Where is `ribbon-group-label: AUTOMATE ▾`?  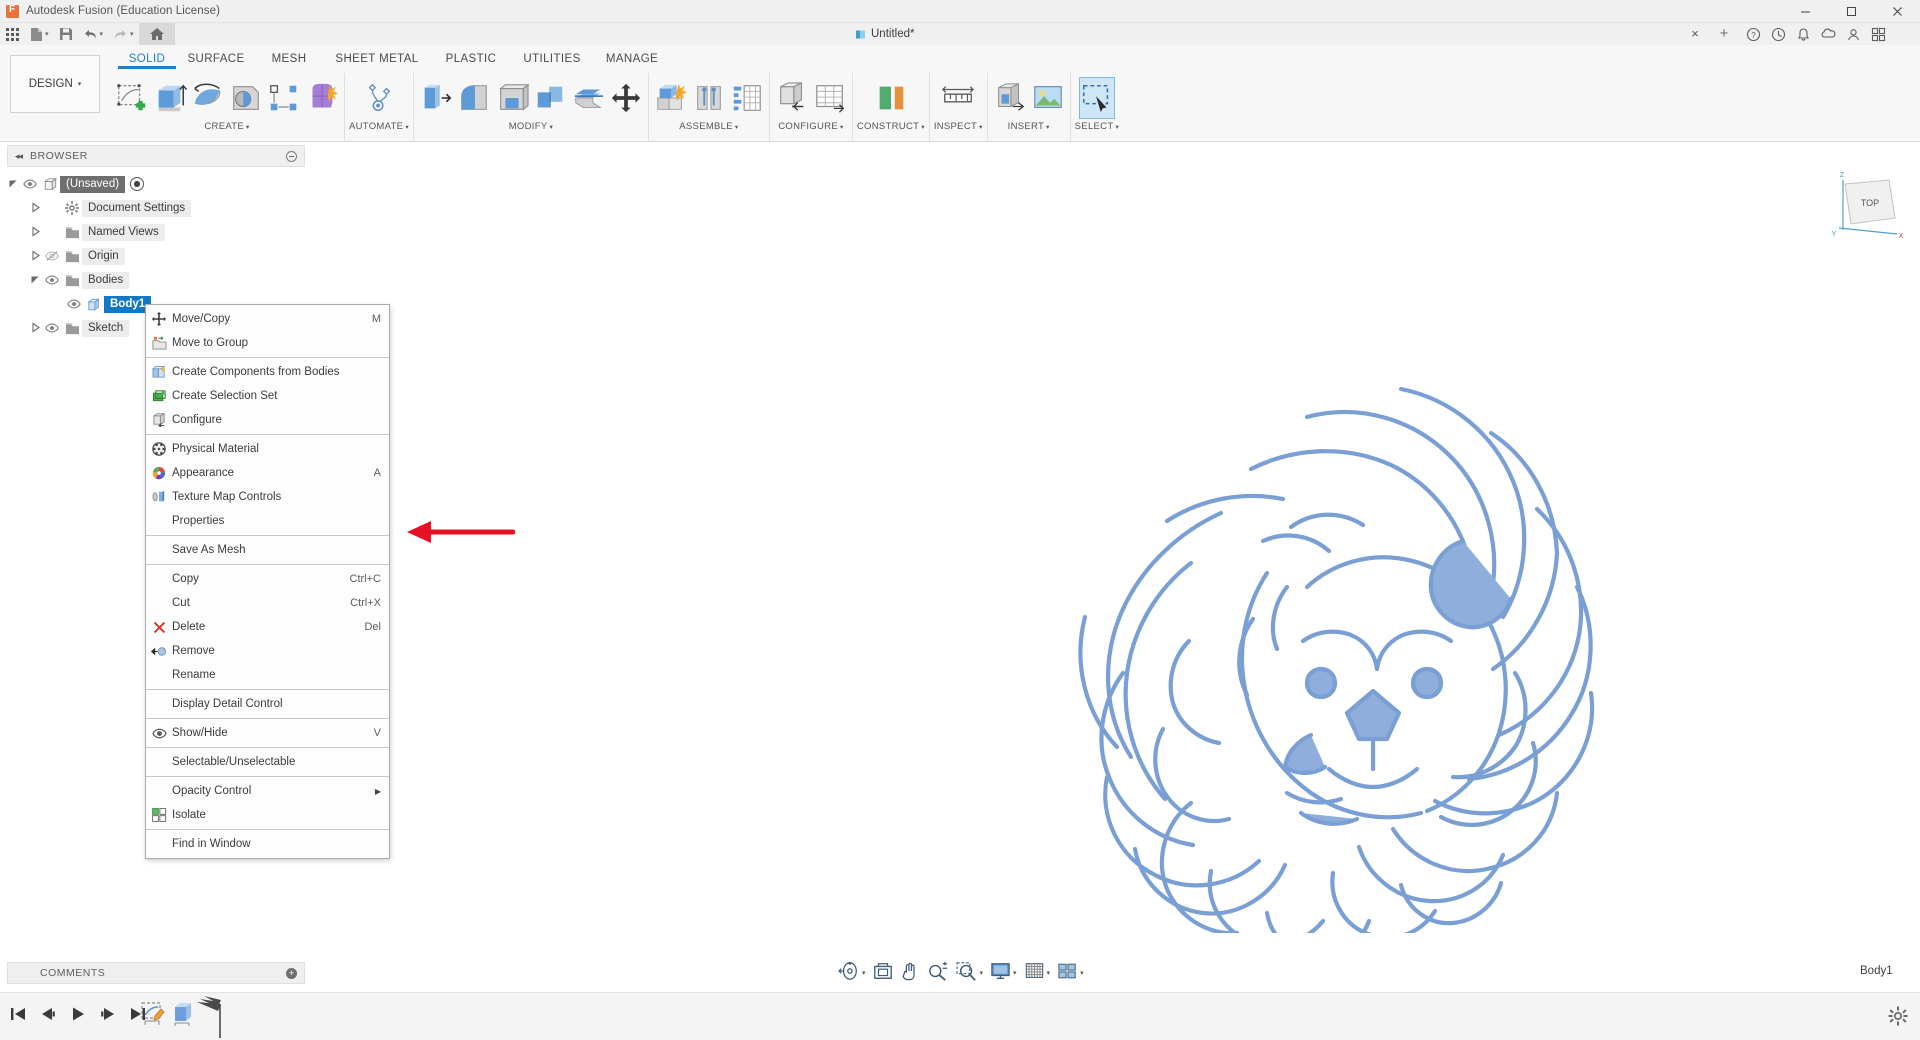 ribbon-group-label: AUTOMATE ▾ is located at coordinates (379, 127).